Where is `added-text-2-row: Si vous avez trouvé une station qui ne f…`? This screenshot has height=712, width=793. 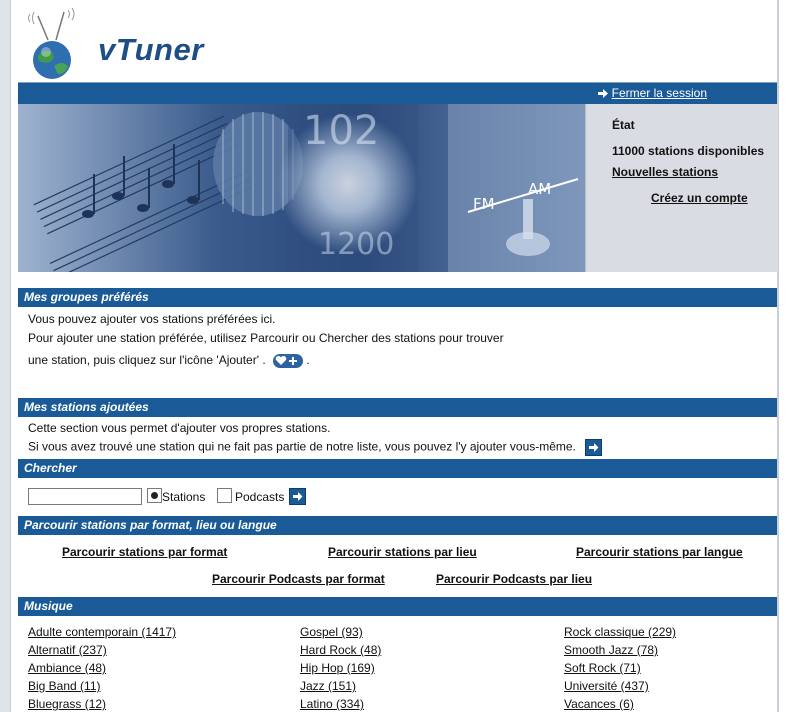 added-text-2-row: Si vous avez trouvé une station qui ne f… is located at coordinates (315, 447).